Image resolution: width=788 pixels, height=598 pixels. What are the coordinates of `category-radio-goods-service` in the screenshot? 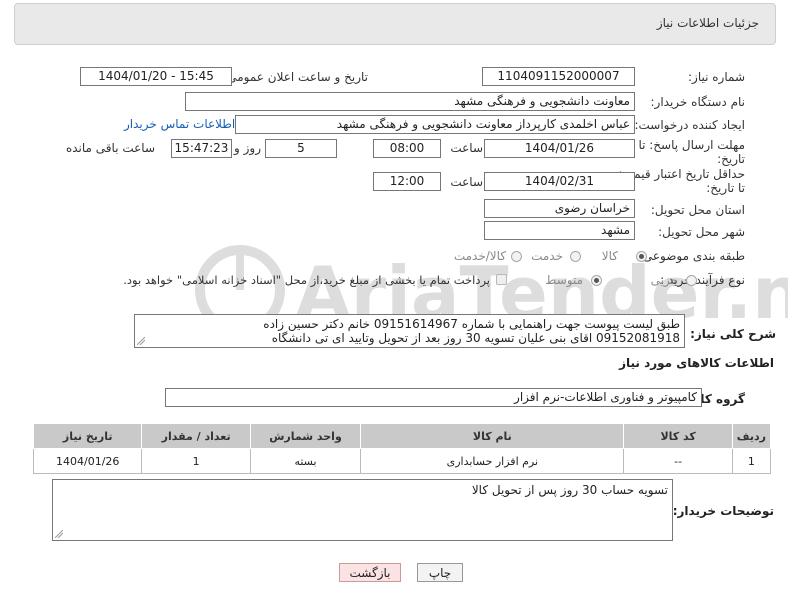 It's located at (516, 256).